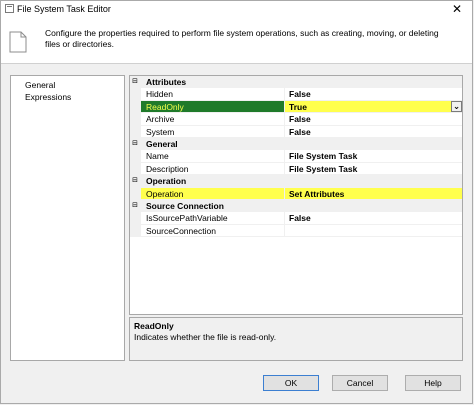 This screenshot has width=474, height=405. What do you see at coordinates (212, 119) in the screenshot?
I see `property-name: Archive` at bounding box center [212, 119].